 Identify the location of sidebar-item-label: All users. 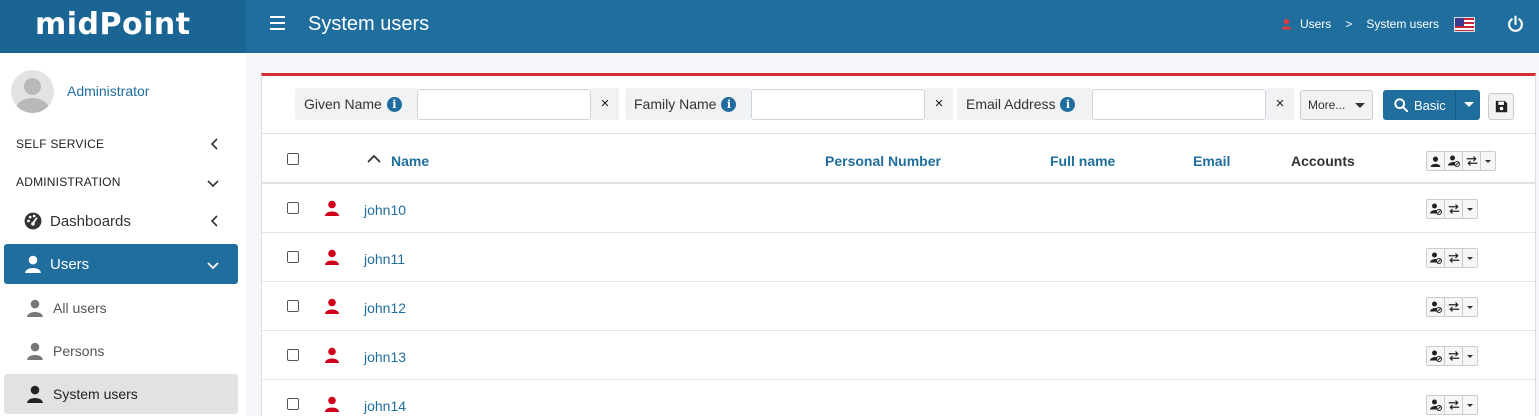
(80, 308).